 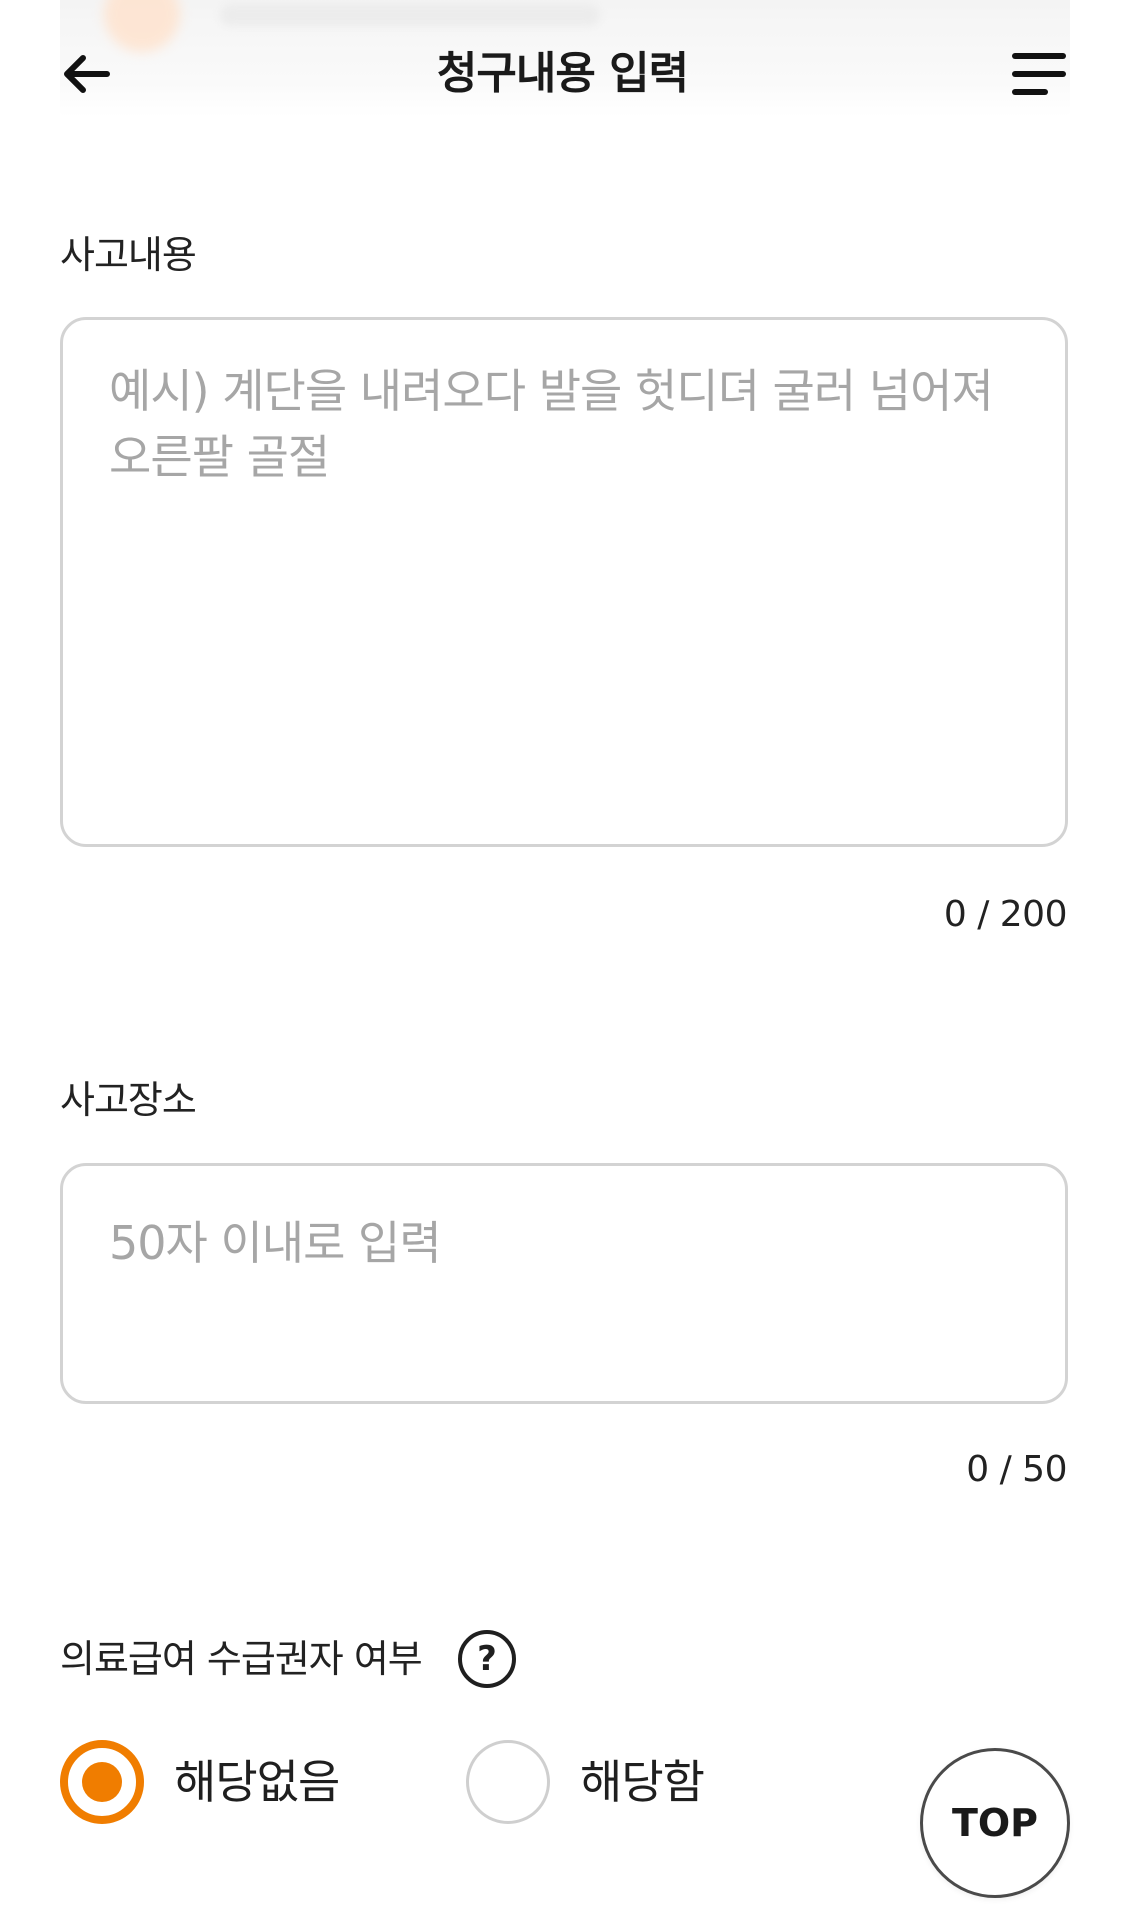 What do you see at coordinates (128, 1100) in the screenshot?
I see `accident-location-label: 사고장소` at bounding box center [128, 1100].